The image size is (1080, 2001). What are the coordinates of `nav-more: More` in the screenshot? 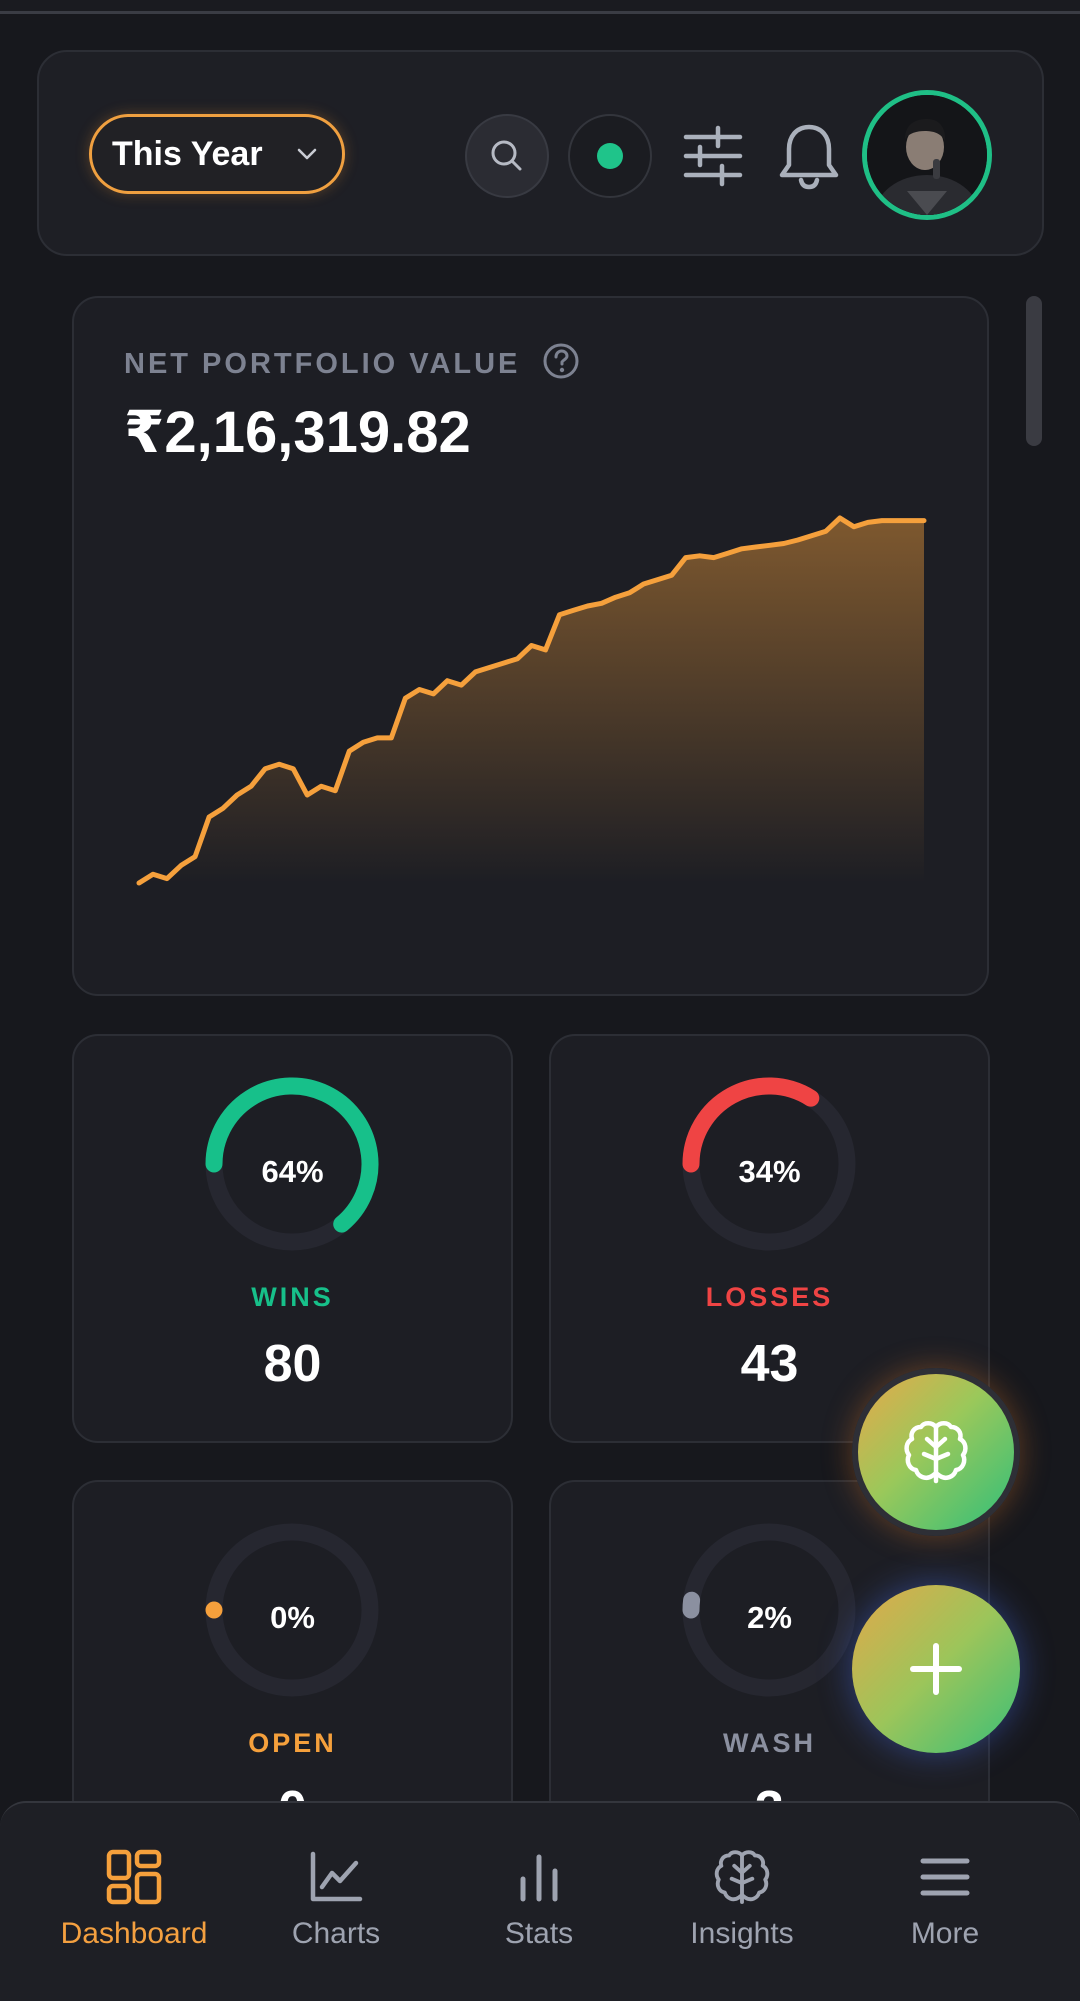 It's located at (945, 1898).